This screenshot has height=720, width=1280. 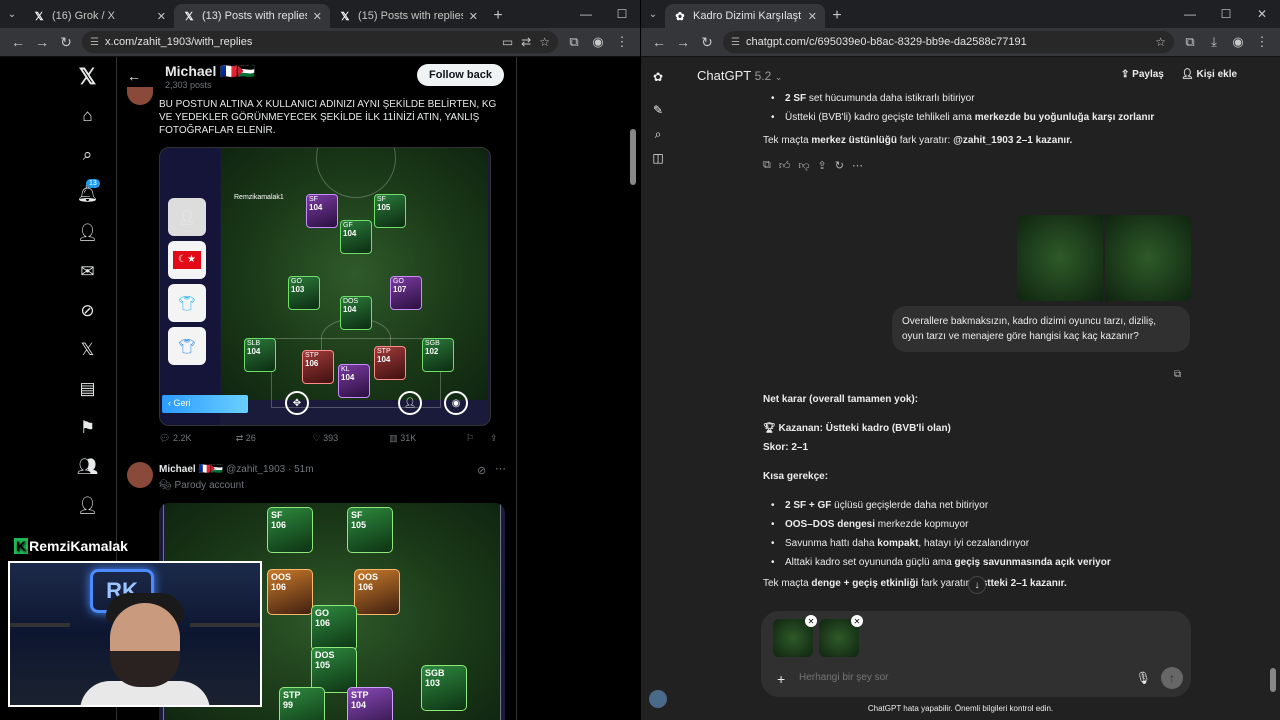 What do you see at coordinates (187, 260) in the screenshot?
I see `turkey-flag-icon: ☾★` at bounding box center [187, 260].